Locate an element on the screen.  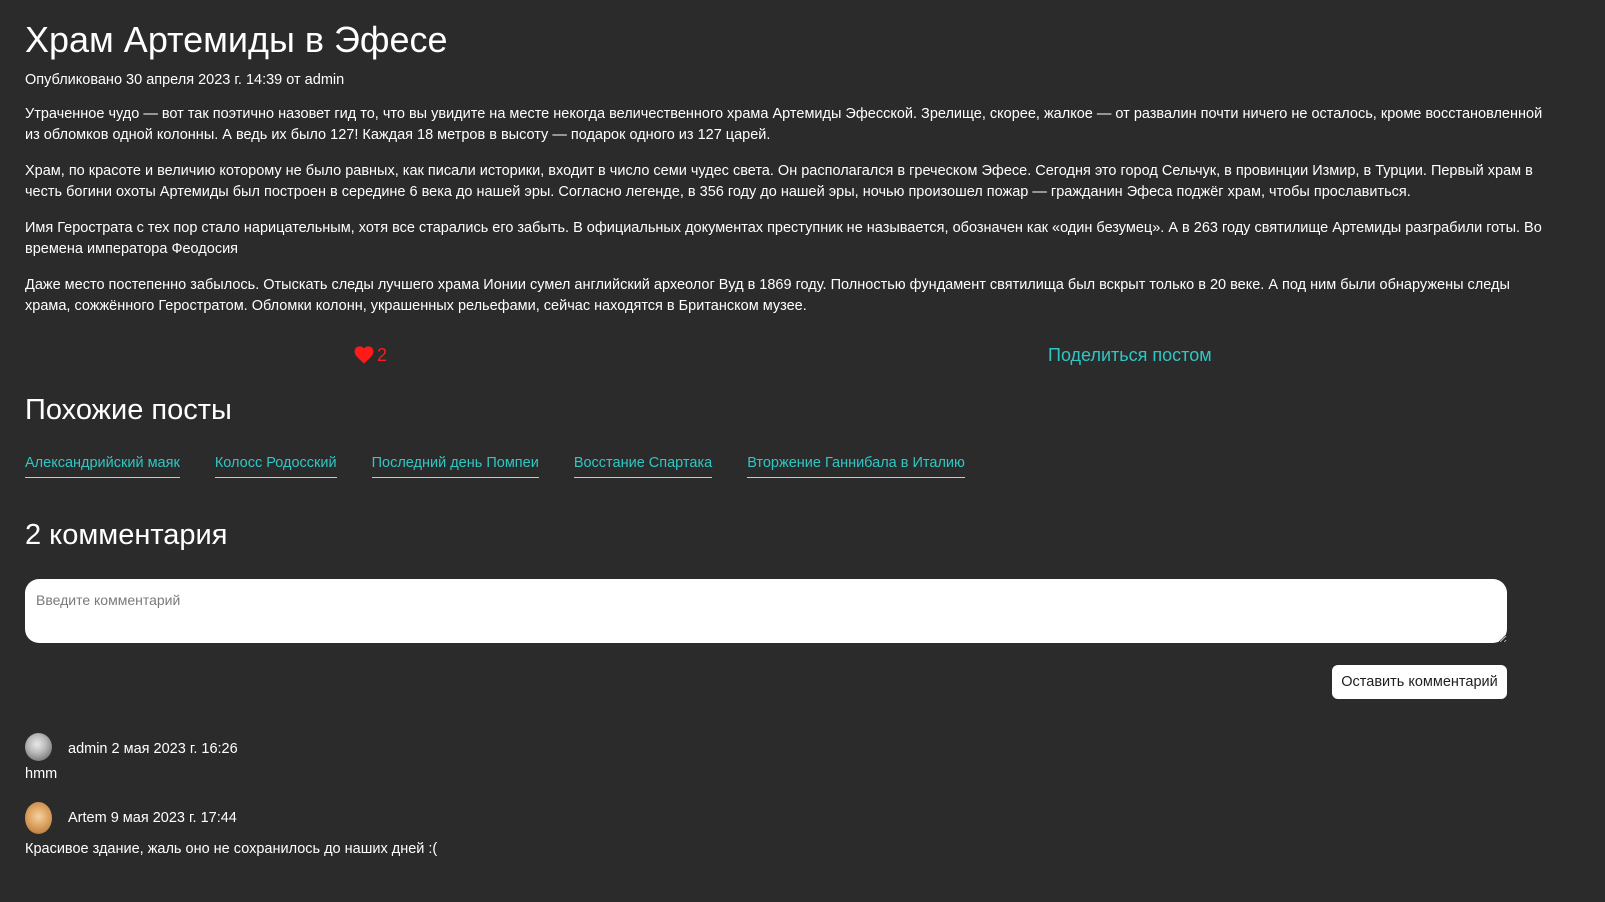
post-actions: 2 Поделиться постом is located at coordinates (784, 355).